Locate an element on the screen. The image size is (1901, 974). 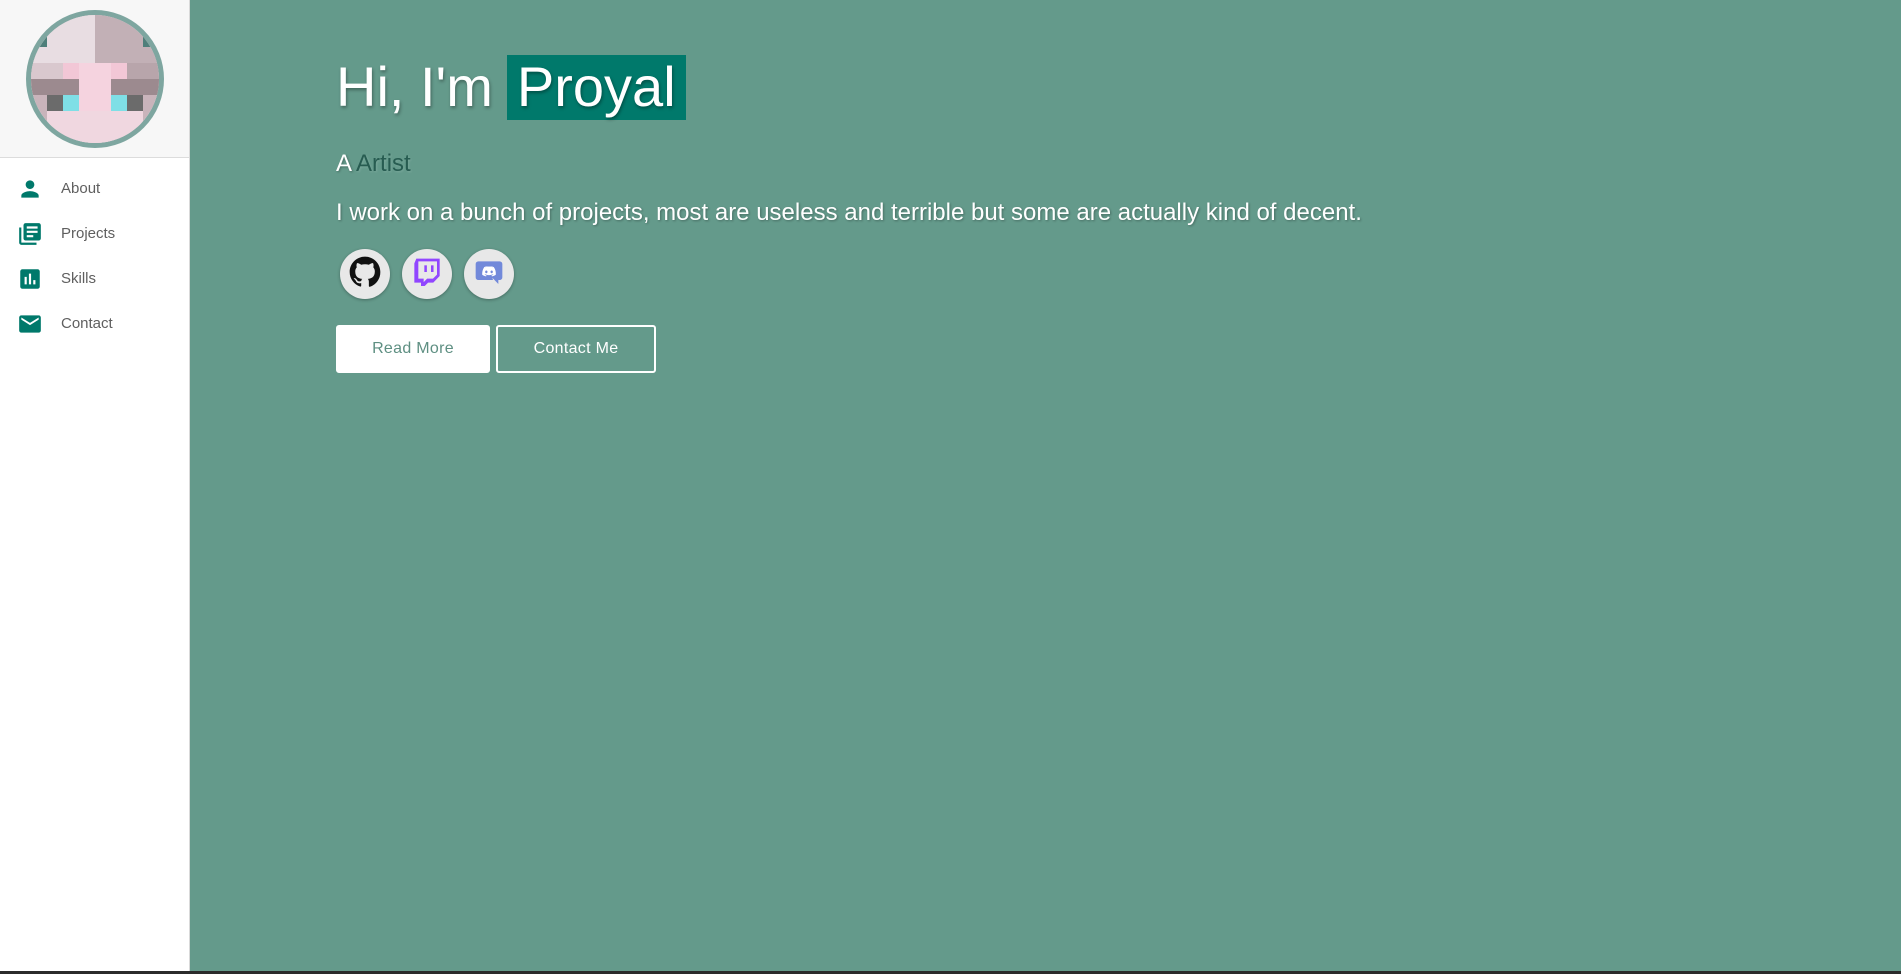
subtitle-prefix: A is located at coordinates (343, 163).